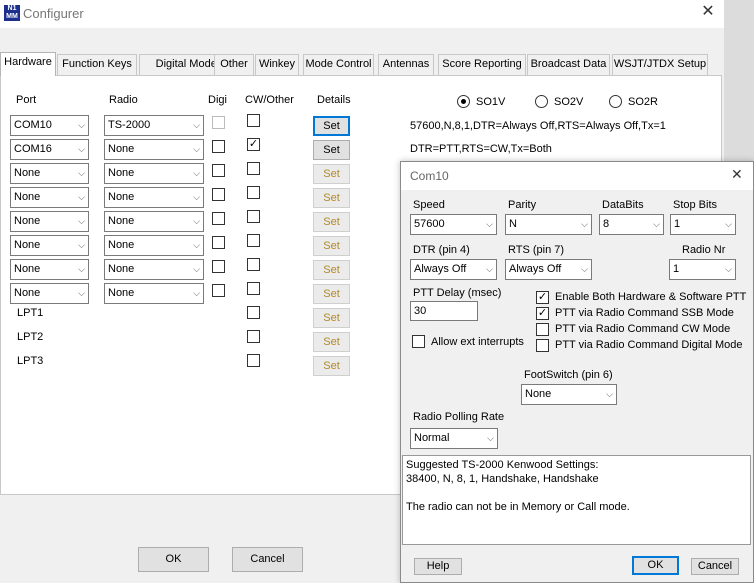 Image resolution: width=754 pixels, height=583 pixels. What do you see at coordinates (737, 174) in the screenshot?
I see `dialog-close-icon: ✕` at bounding box center [737, 174].